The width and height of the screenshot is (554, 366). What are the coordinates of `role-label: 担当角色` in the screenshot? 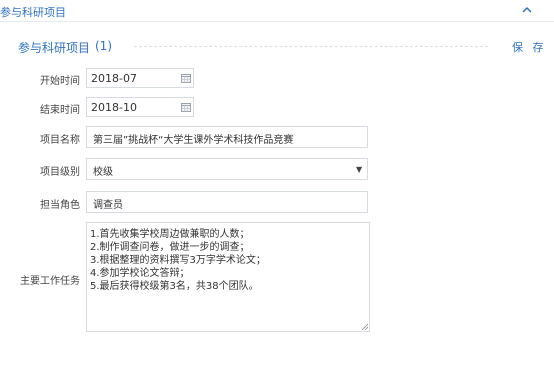 It's located at (60, 205).